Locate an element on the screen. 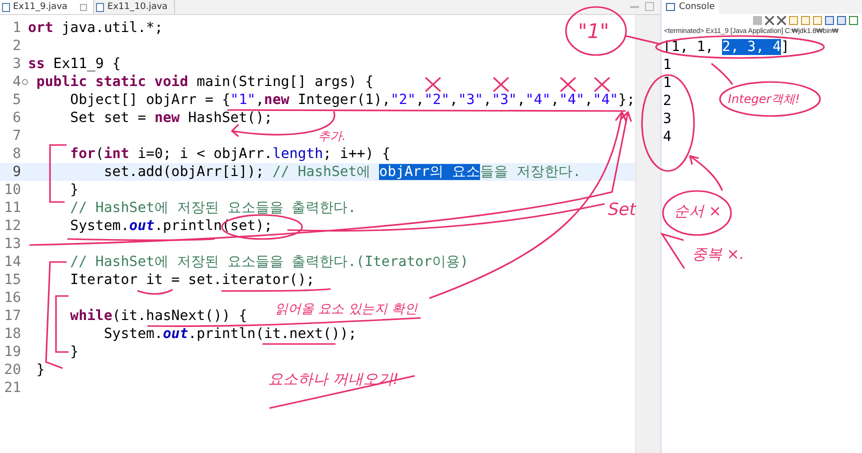  line-number: 13 is located at coordinates (13, 244).